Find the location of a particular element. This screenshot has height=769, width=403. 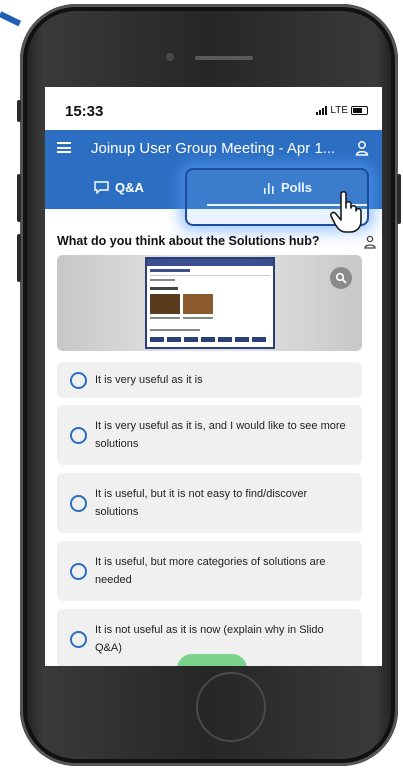

solutions-hub-screenshot is located at coordinates (210, 303).